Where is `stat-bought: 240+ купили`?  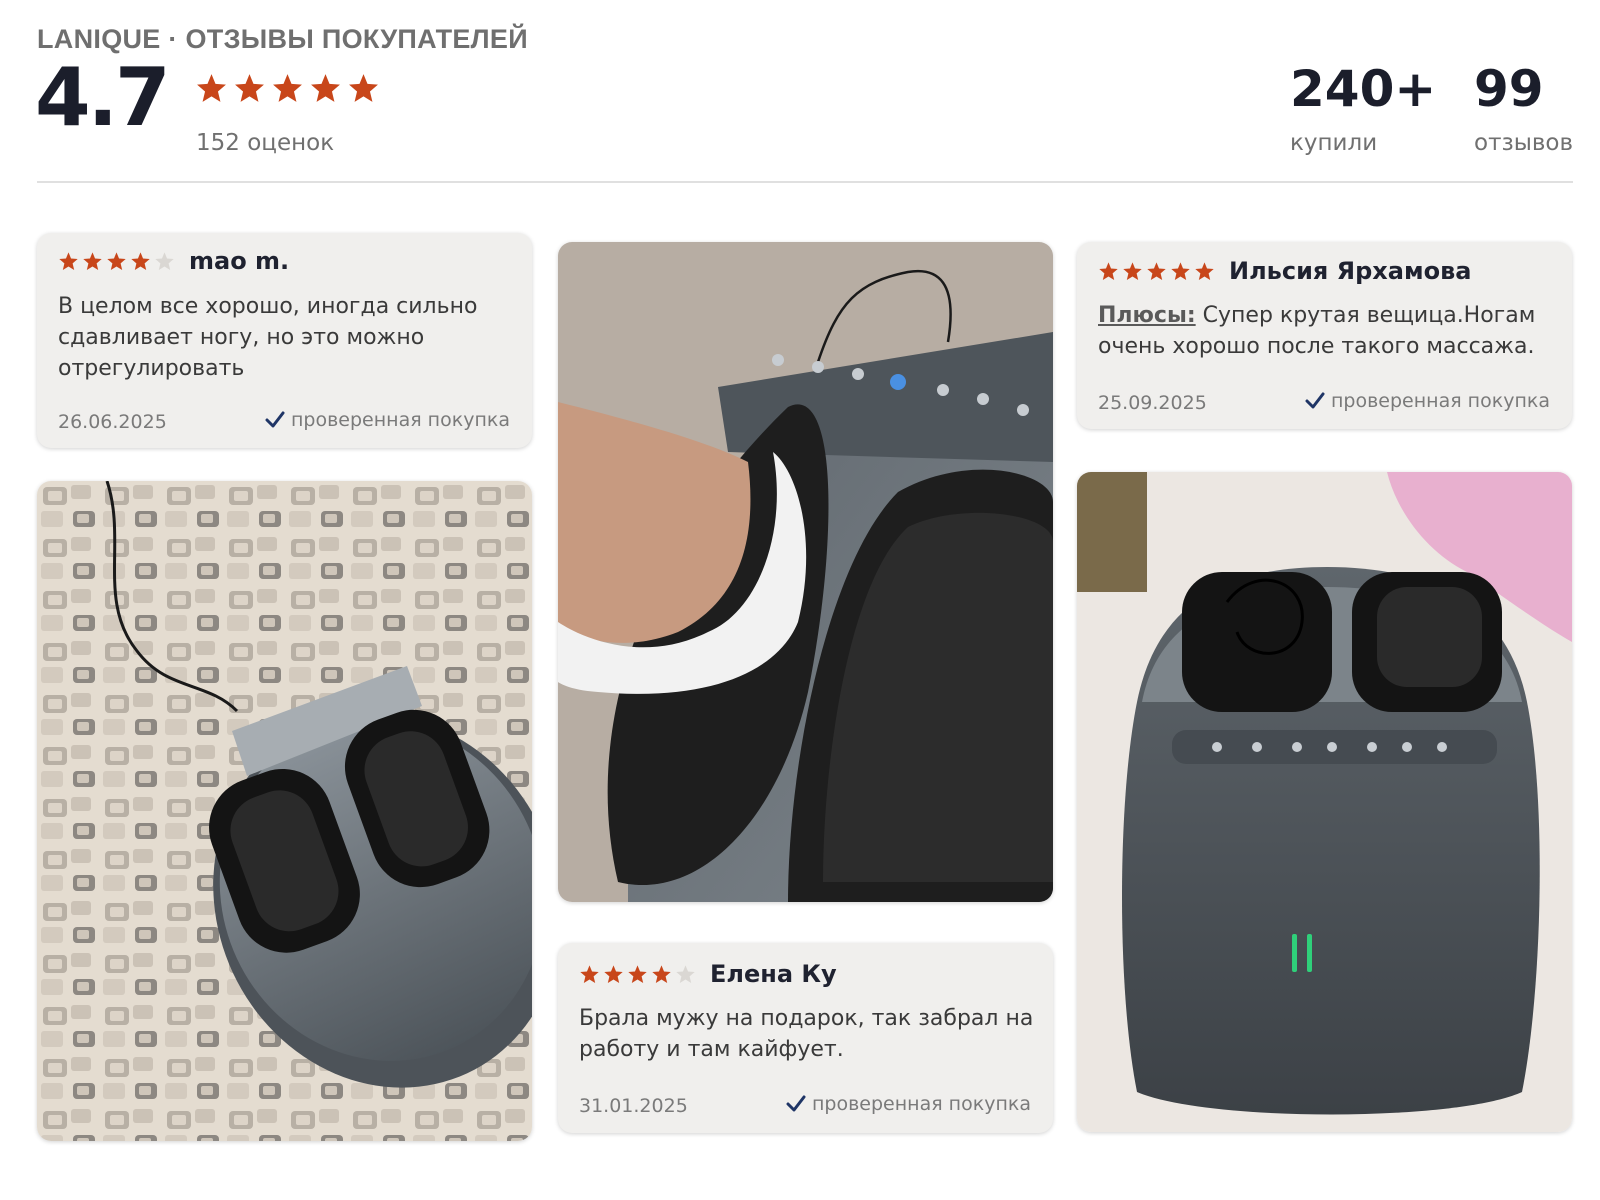 stat-bought: 240+ купили is located at coordinates (1363, 110).